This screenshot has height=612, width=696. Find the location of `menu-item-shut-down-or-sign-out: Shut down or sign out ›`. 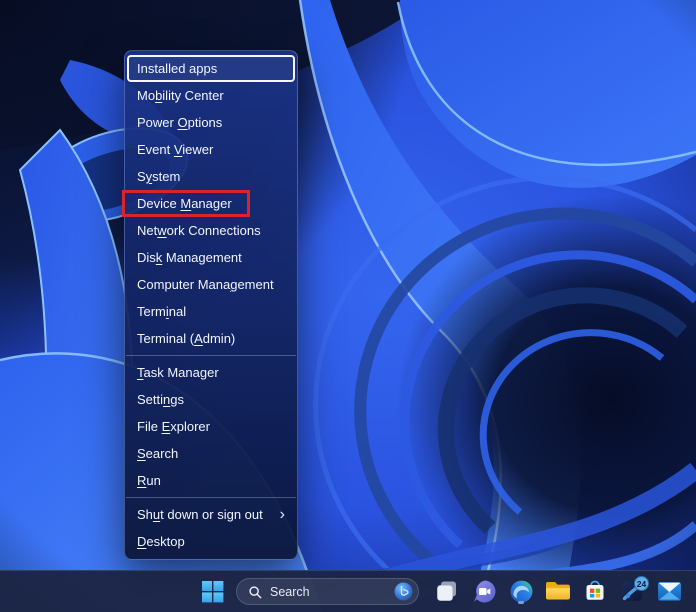

menu-item-shut-down-or-sign-out: Shut down or sign out › is located at coordinates (211, 514).